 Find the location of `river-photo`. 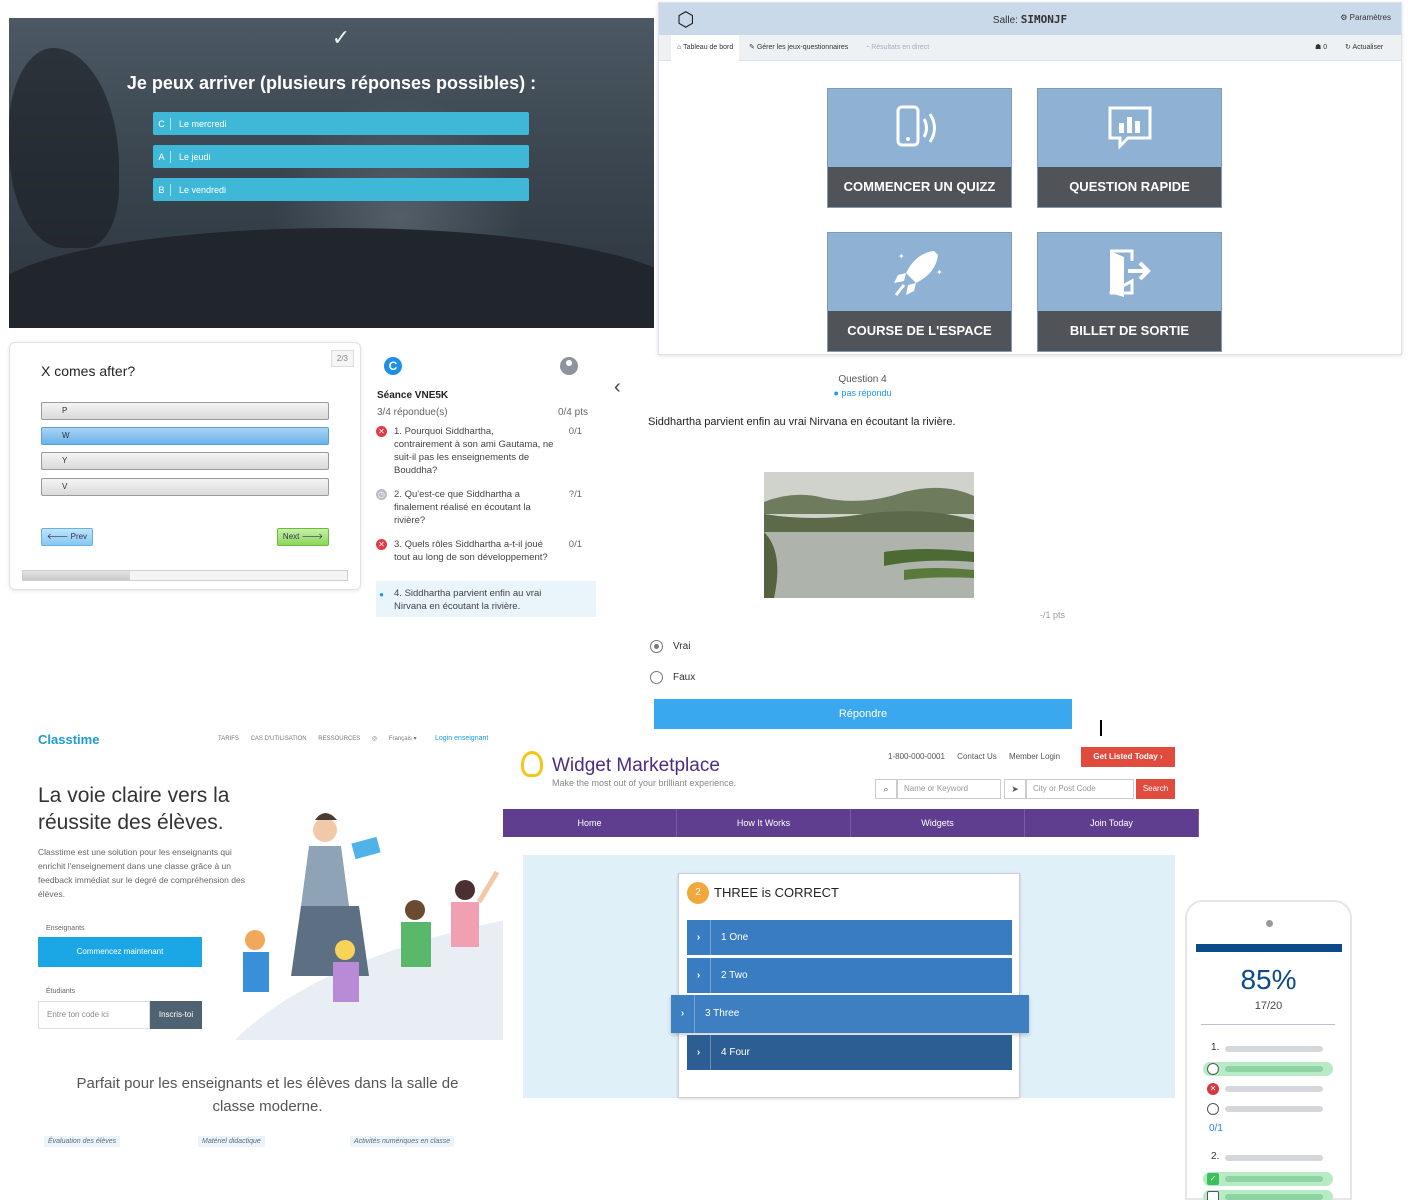

river-photo is located at coordinates (869, 535).